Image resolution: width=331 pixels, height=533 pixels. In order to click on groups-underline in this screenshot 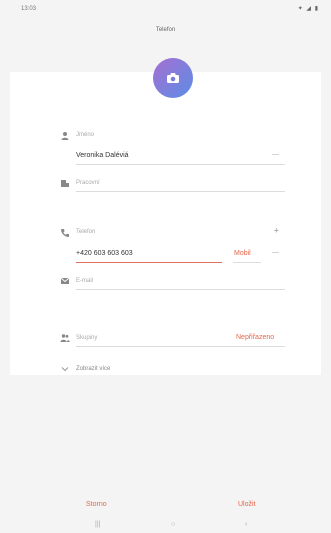, I will do `click(180, 346)`.